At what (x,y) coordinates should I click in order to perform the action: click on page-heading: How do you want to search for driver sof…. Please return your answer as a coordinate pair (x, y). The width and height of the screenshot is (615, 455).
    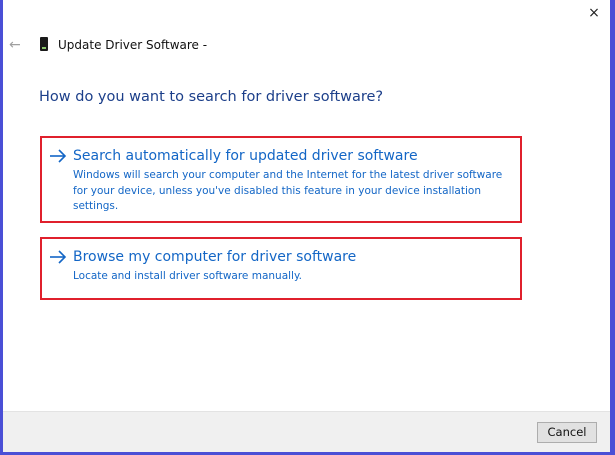
    Looking at the image, I should click on (211, 97).